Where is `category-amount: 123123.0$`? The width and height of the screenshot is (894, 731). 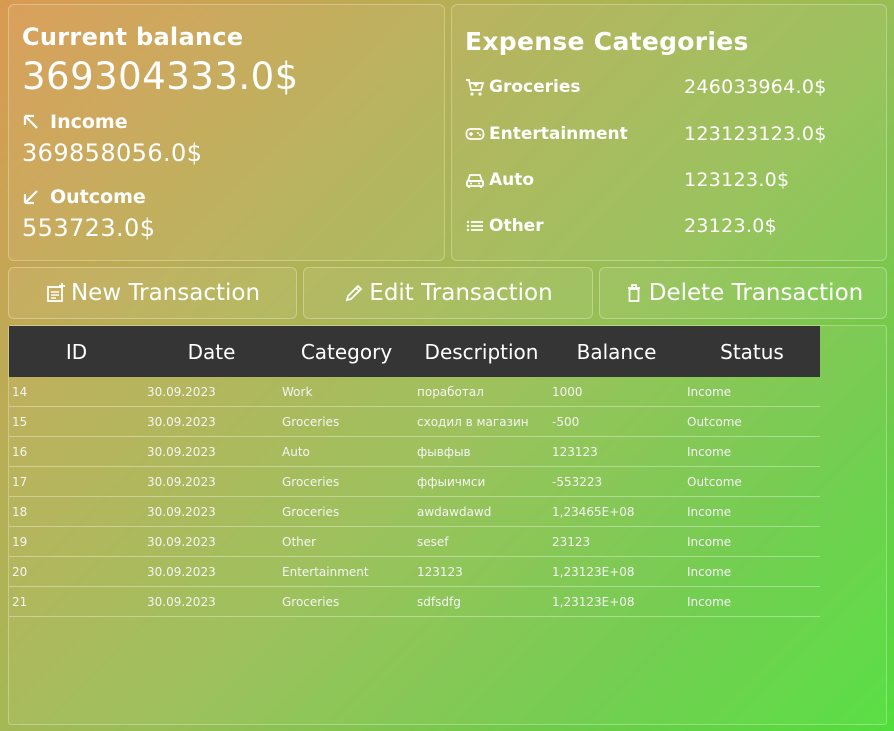 category-amount: 123123.0$ is located at coordinates (737, 180).